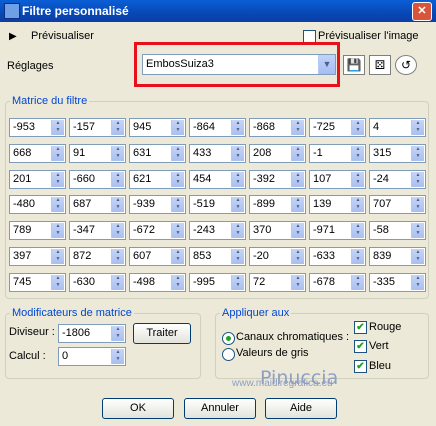 This screenshot has width=436, height=426. Describe the element at coordinates (217, 282) in the screenshot. I see `matrix-cell-input: -995 ▲ ▼` at that location.